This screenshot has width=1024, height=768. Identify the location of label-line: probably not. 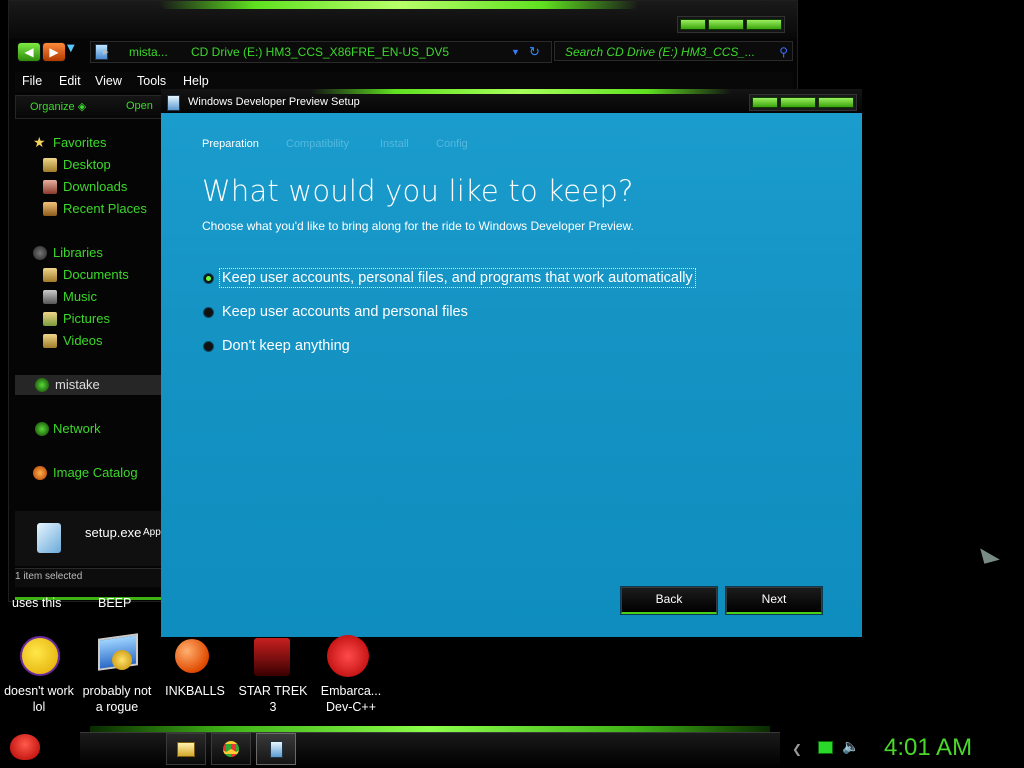
(117, 691).